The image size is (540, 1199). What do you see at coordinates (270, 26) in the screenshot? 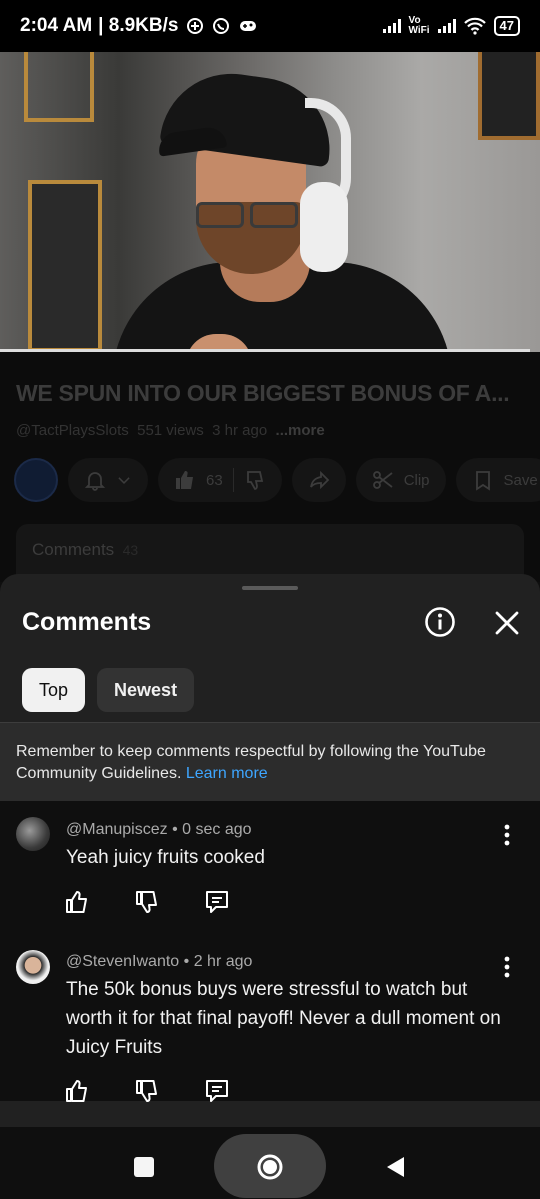
I see `status-bar: 2:04 AM | 8.9KB/s Vo WiFi 47` at bounding box center [270, 26].